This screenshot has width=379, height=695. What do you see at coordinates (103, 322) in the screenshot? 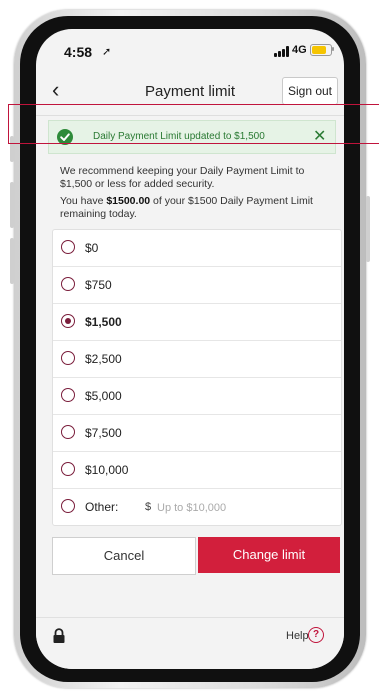
I see `option-label: $1,500` at bounding box center [103, 322].